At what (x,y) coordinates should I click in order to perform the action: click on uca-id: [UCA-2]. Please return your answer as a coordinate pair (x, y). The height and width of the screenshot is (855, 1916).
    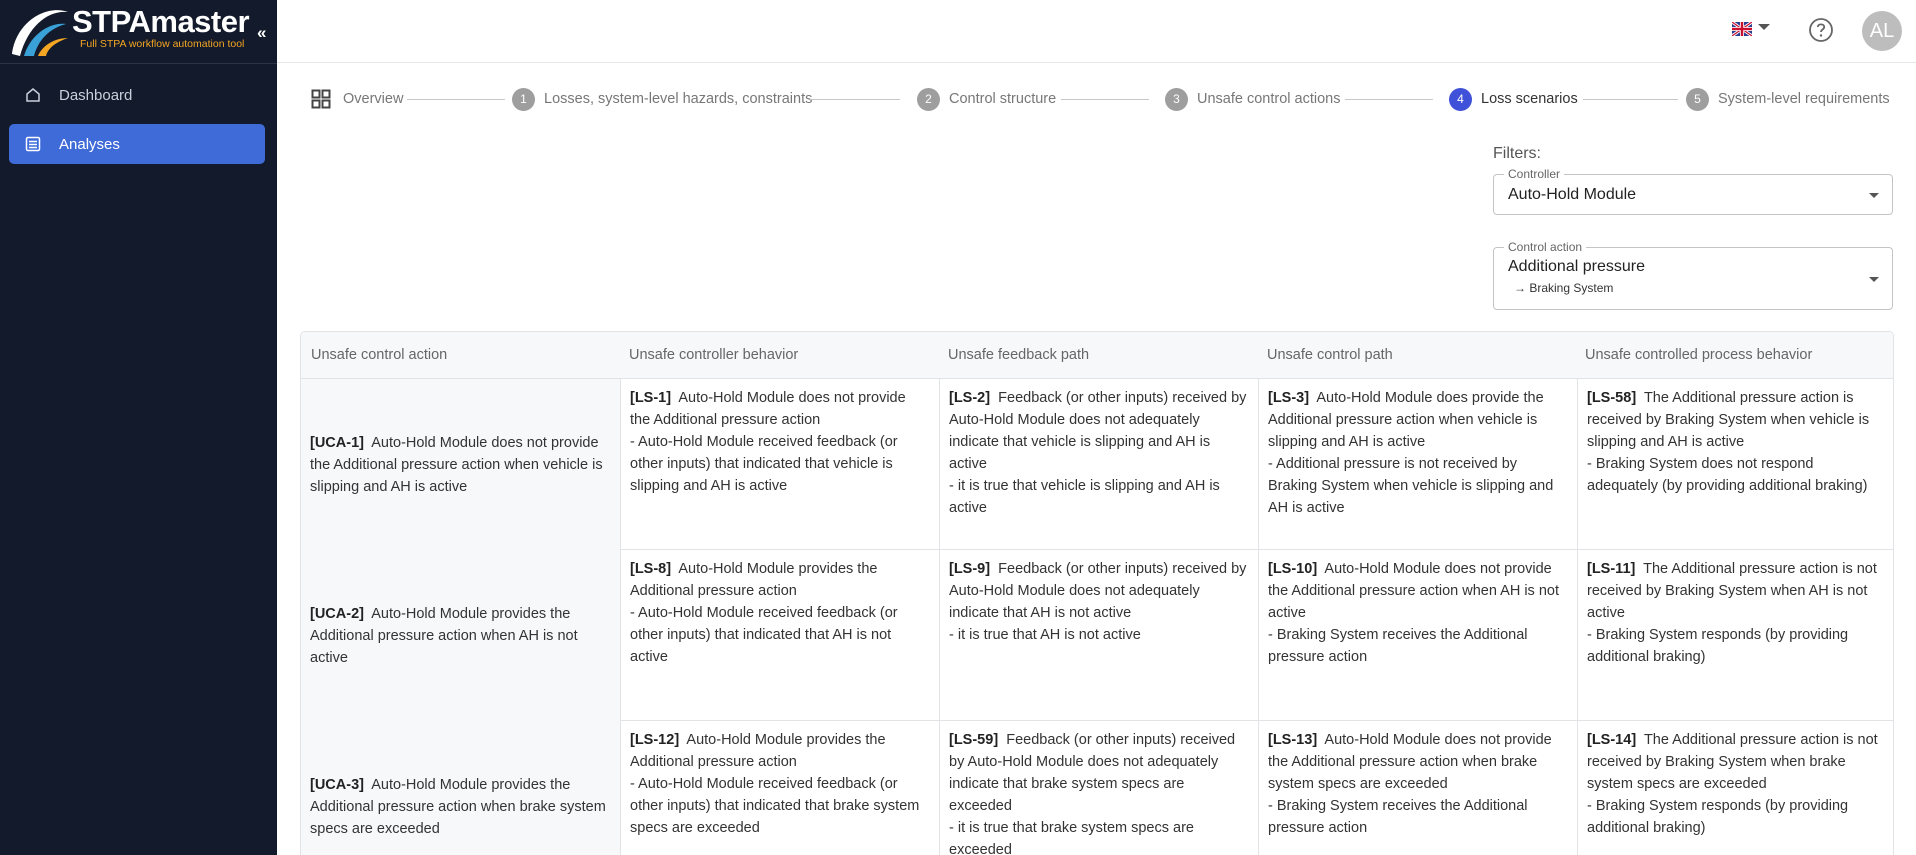
    Looking at the image, I should click on (337, 613).